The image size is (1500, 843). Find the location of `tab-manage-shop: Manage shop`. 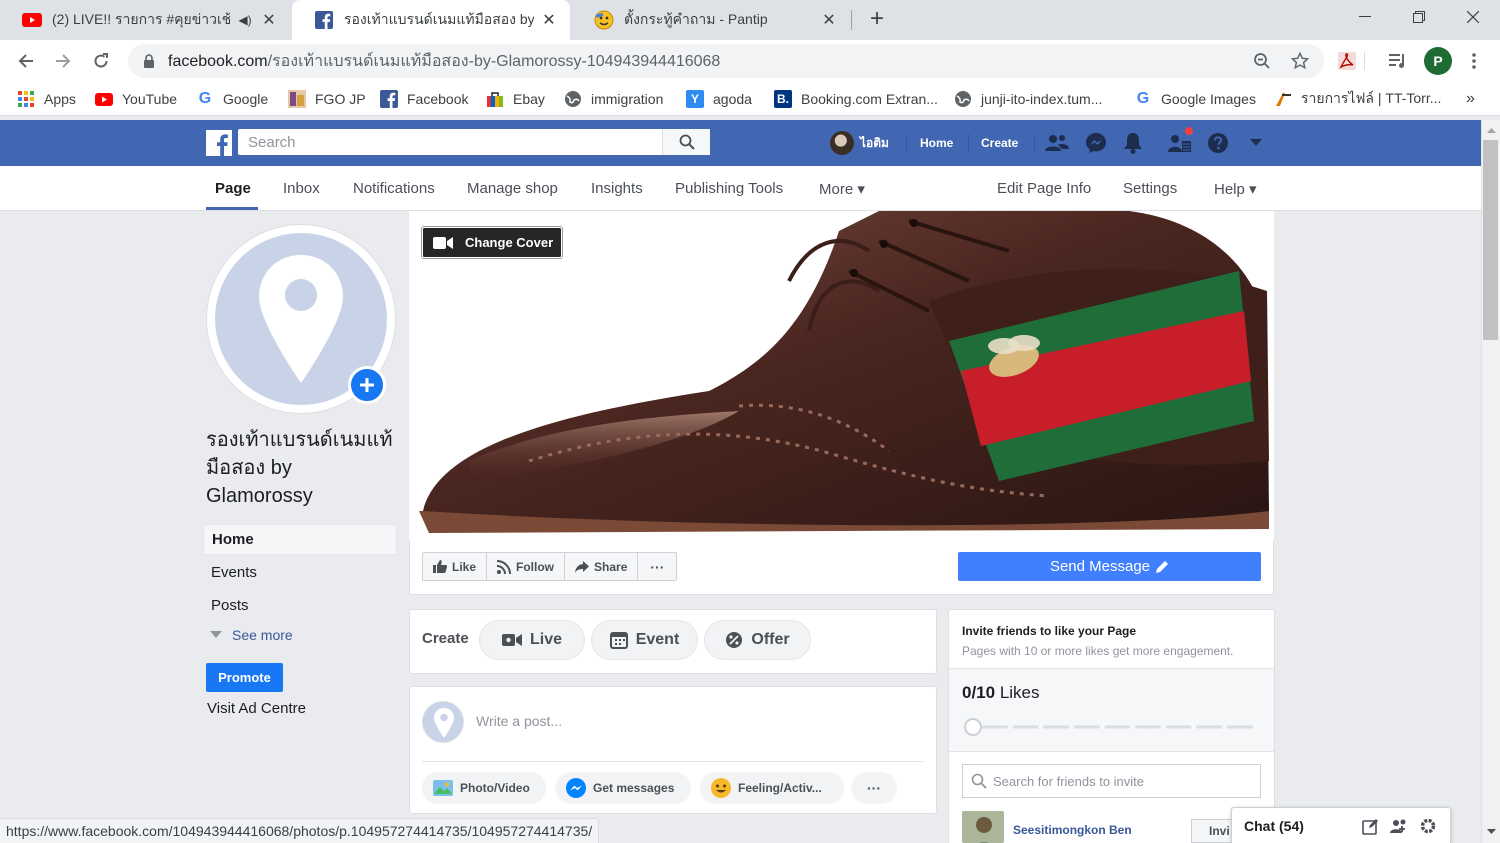

tab-manage-shop: Manage shop is located at coordinates (512, 188).